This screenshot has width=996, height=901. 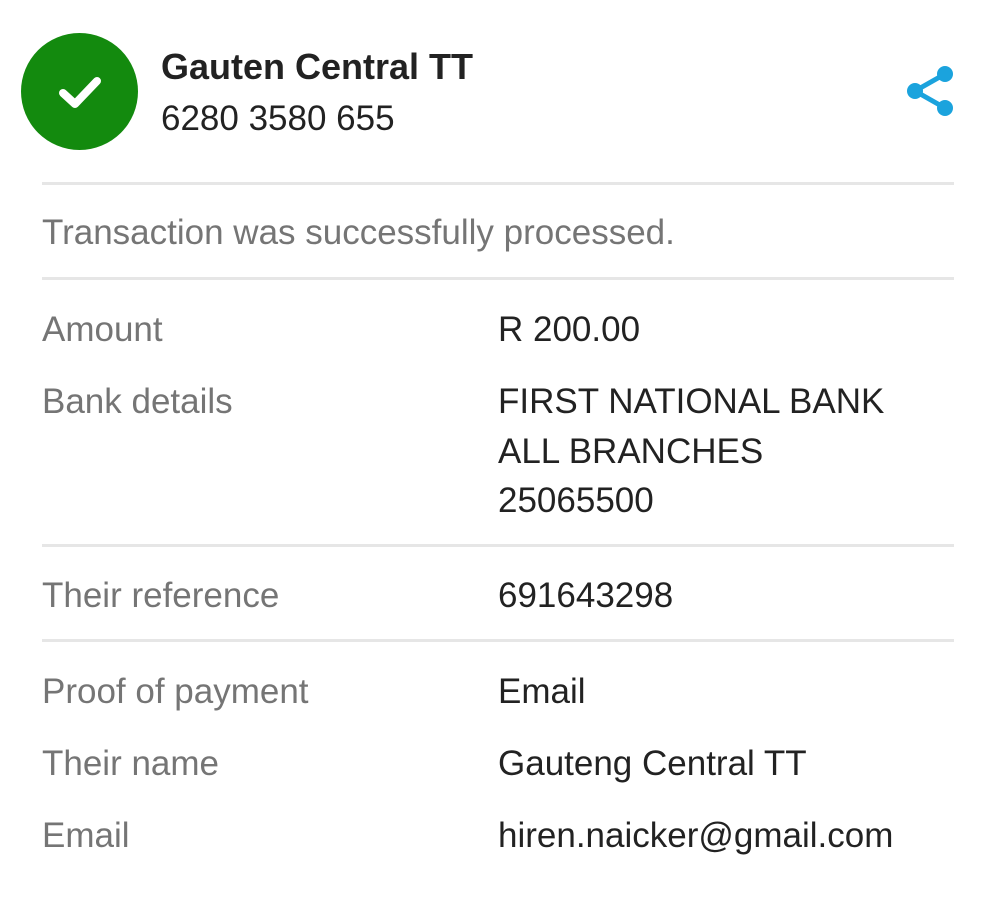 I want to click on check-icon, so click(x=79, y=92).